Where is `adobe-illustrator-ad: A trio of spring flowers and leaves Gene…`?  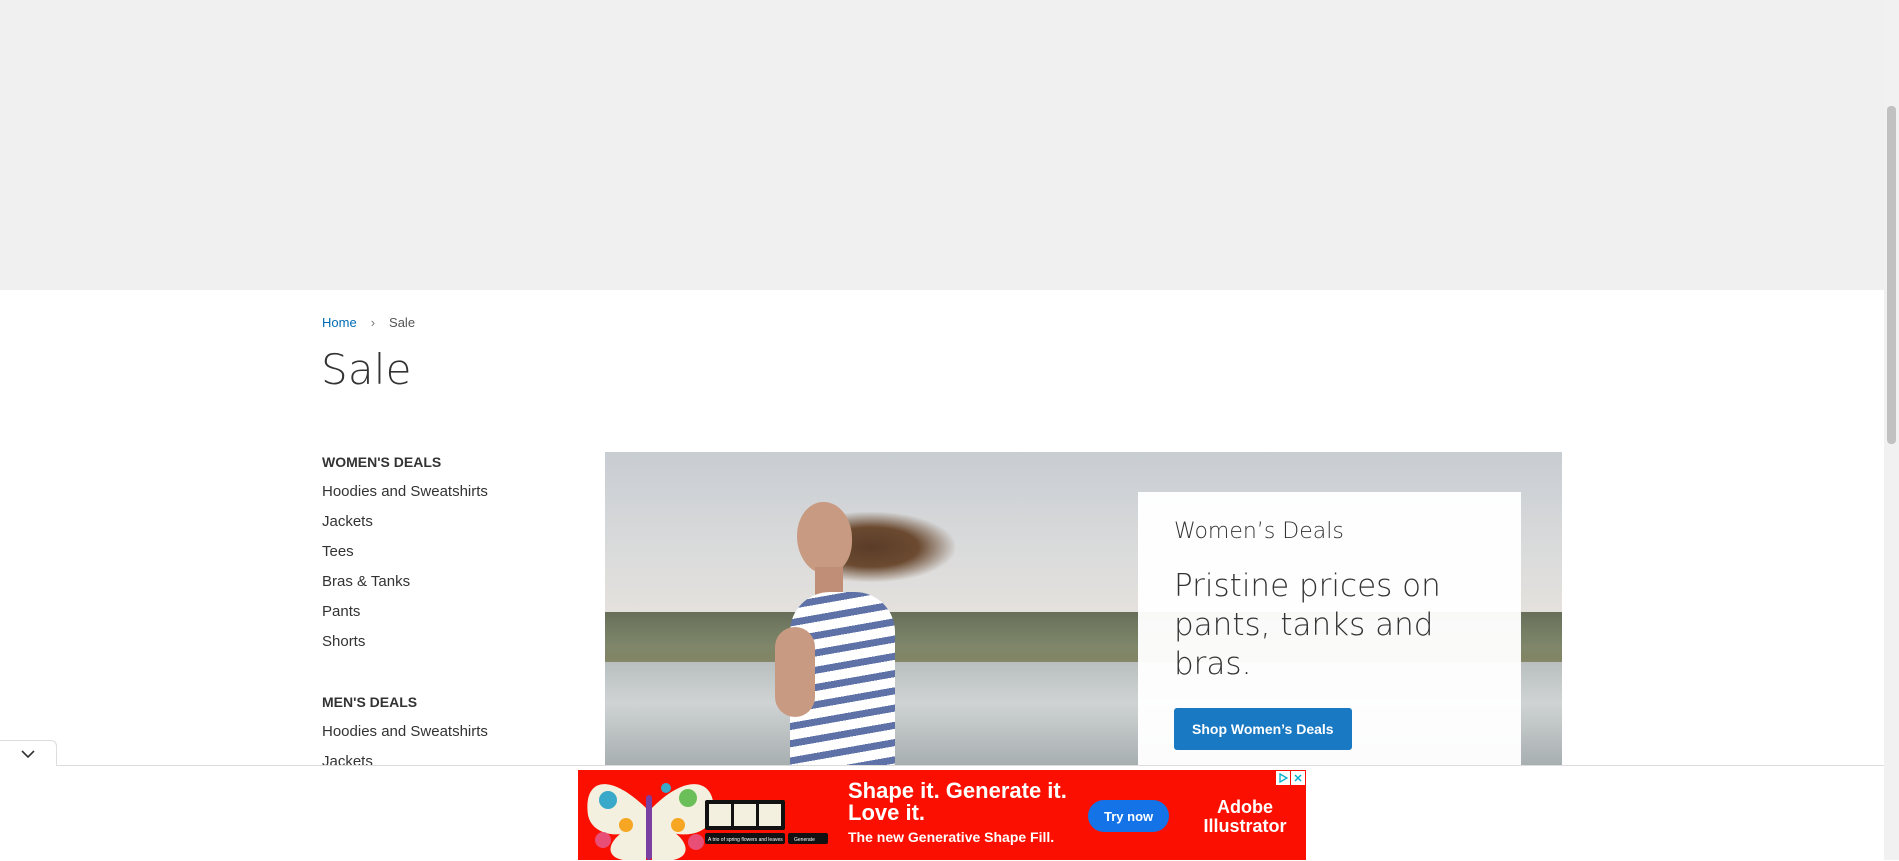 adobe-illustrator-ad: A trio of spring flowers and leaves Gene… is located at coordinates (942, 815).